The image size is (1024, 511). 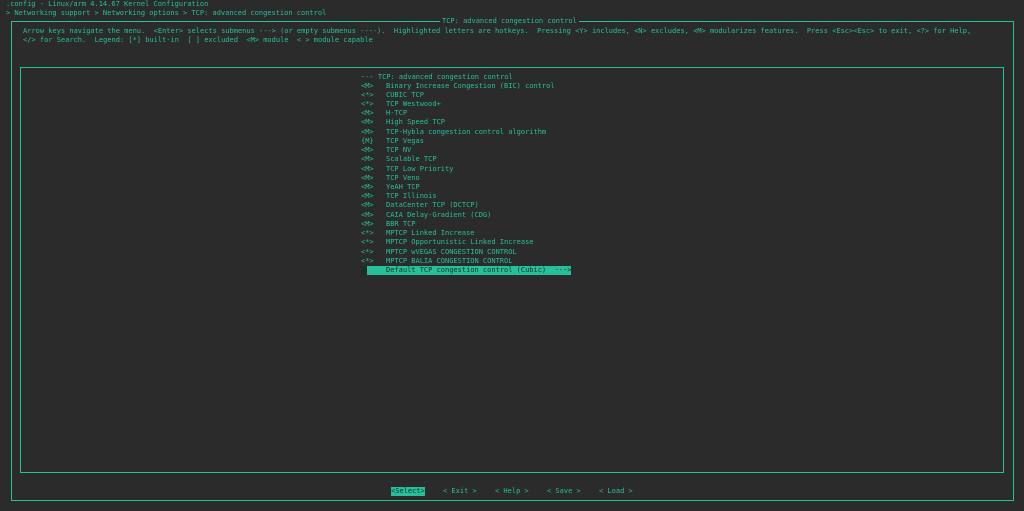 I want to click on menu-item: <M> TCP Veno, so click(x=390, y=178).